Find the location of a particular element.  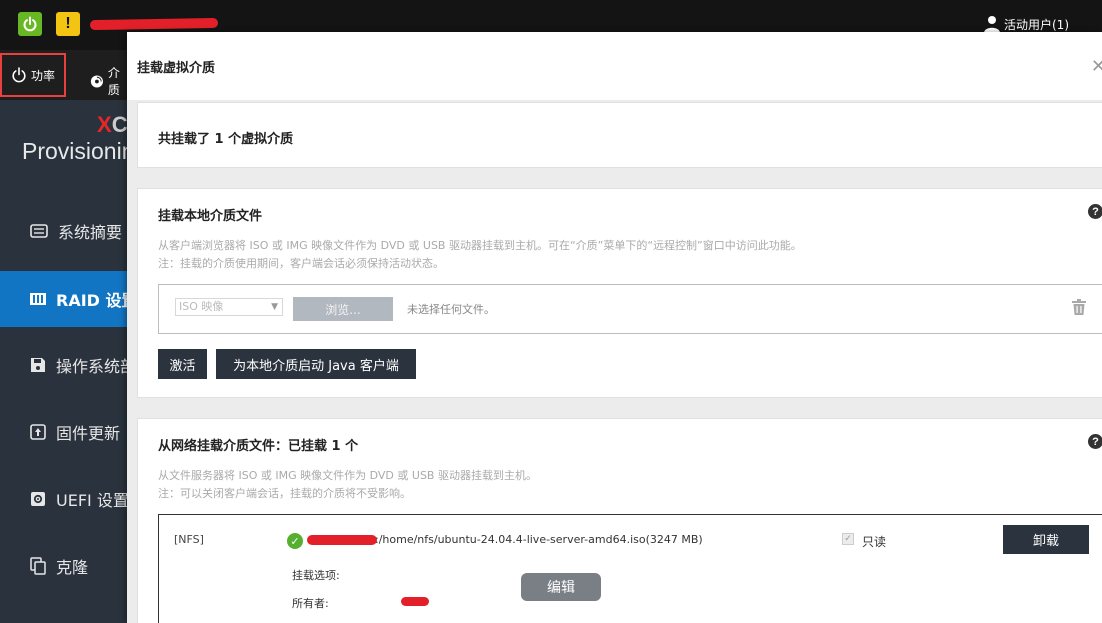

sidebar-item-label: 固件更新 is located at coordinates (88, 433).